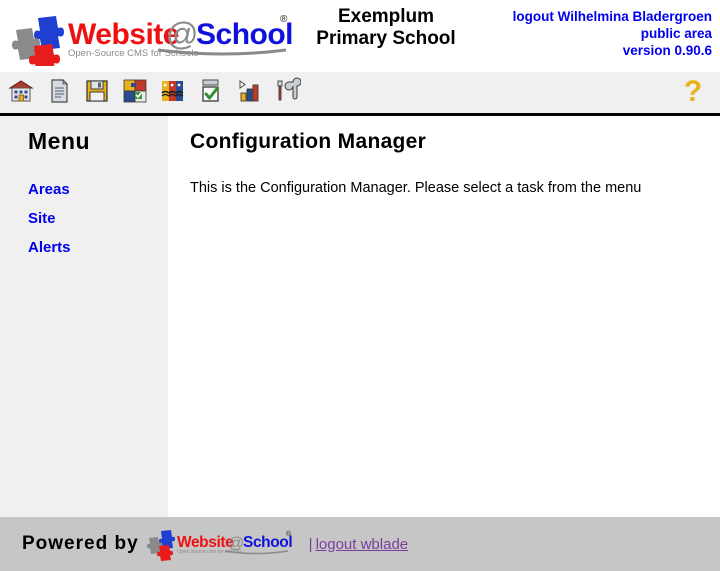 This screenshot has height=571, width=720. I want to click on page-icon, so click(59, 91).